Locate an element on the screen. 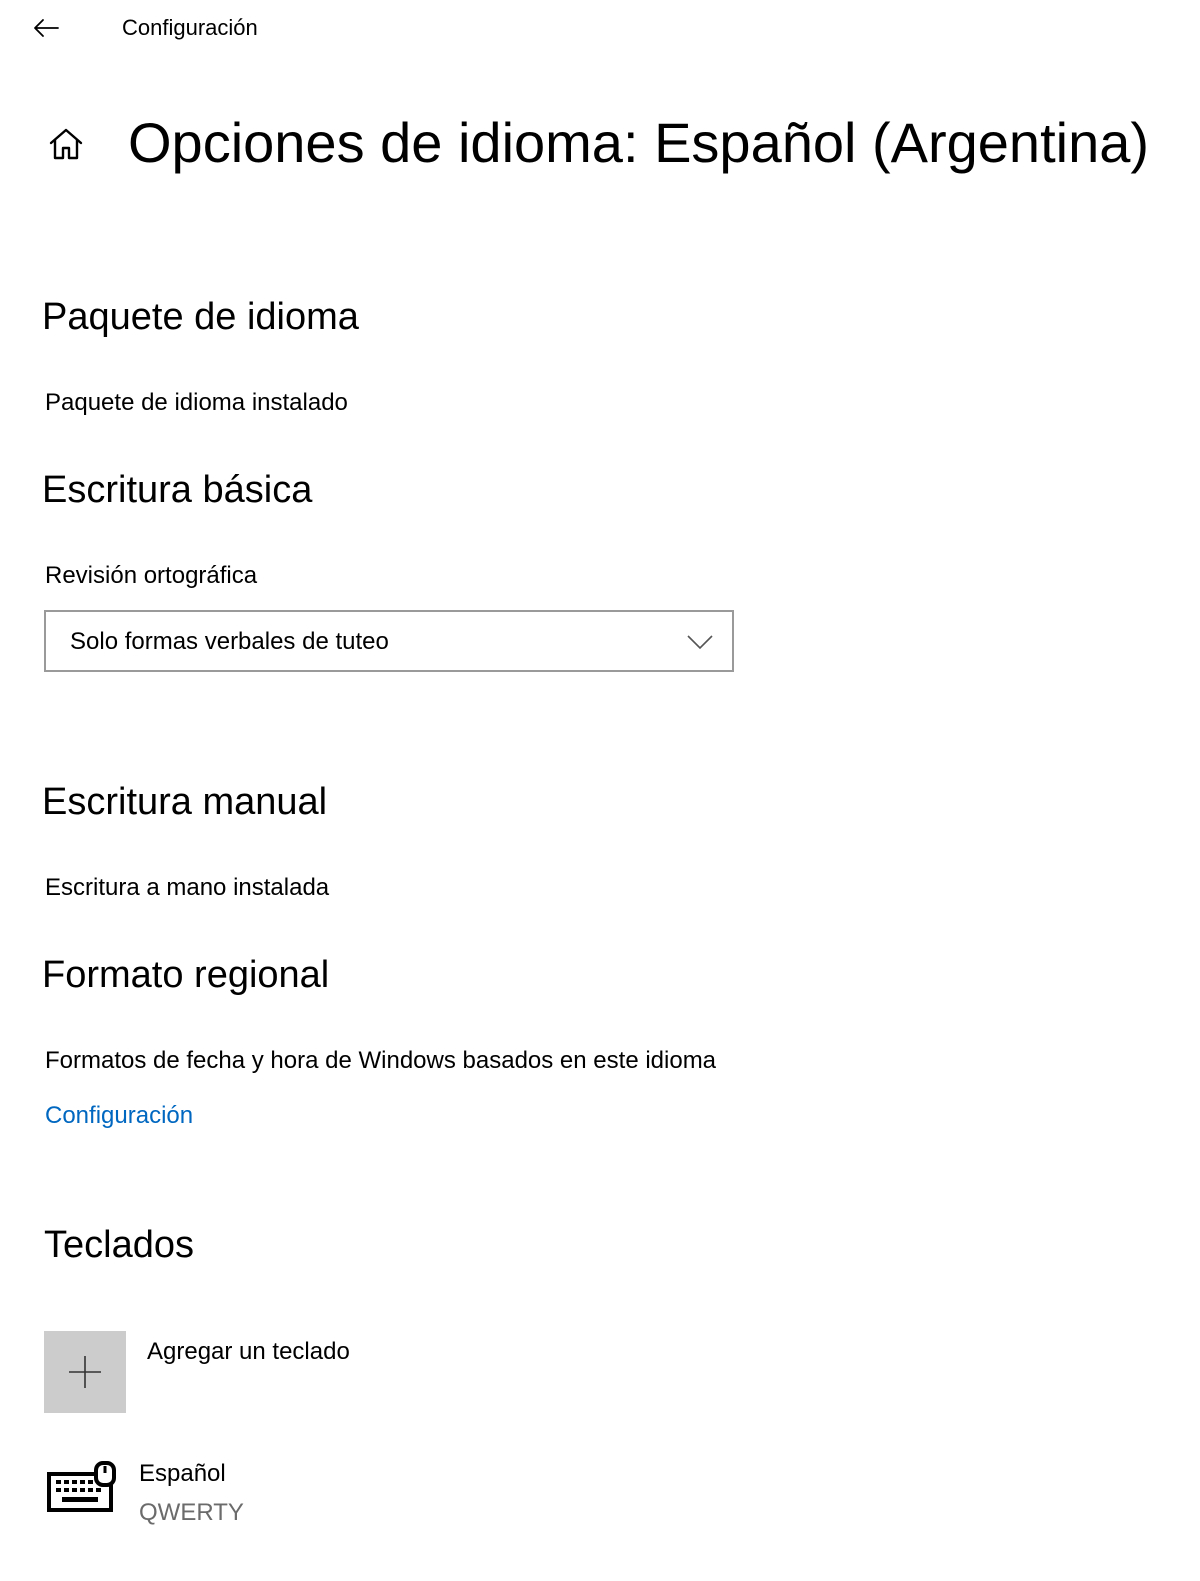 The width and height of the screenshot is (1200, 1581). basic-typing-heading: Escritura básica is located at coordinates (177, 490).